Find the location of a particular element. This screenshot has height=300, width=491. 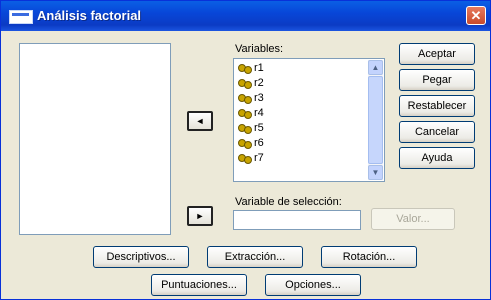

selection-variable-field is located at coordinates (297, 220).